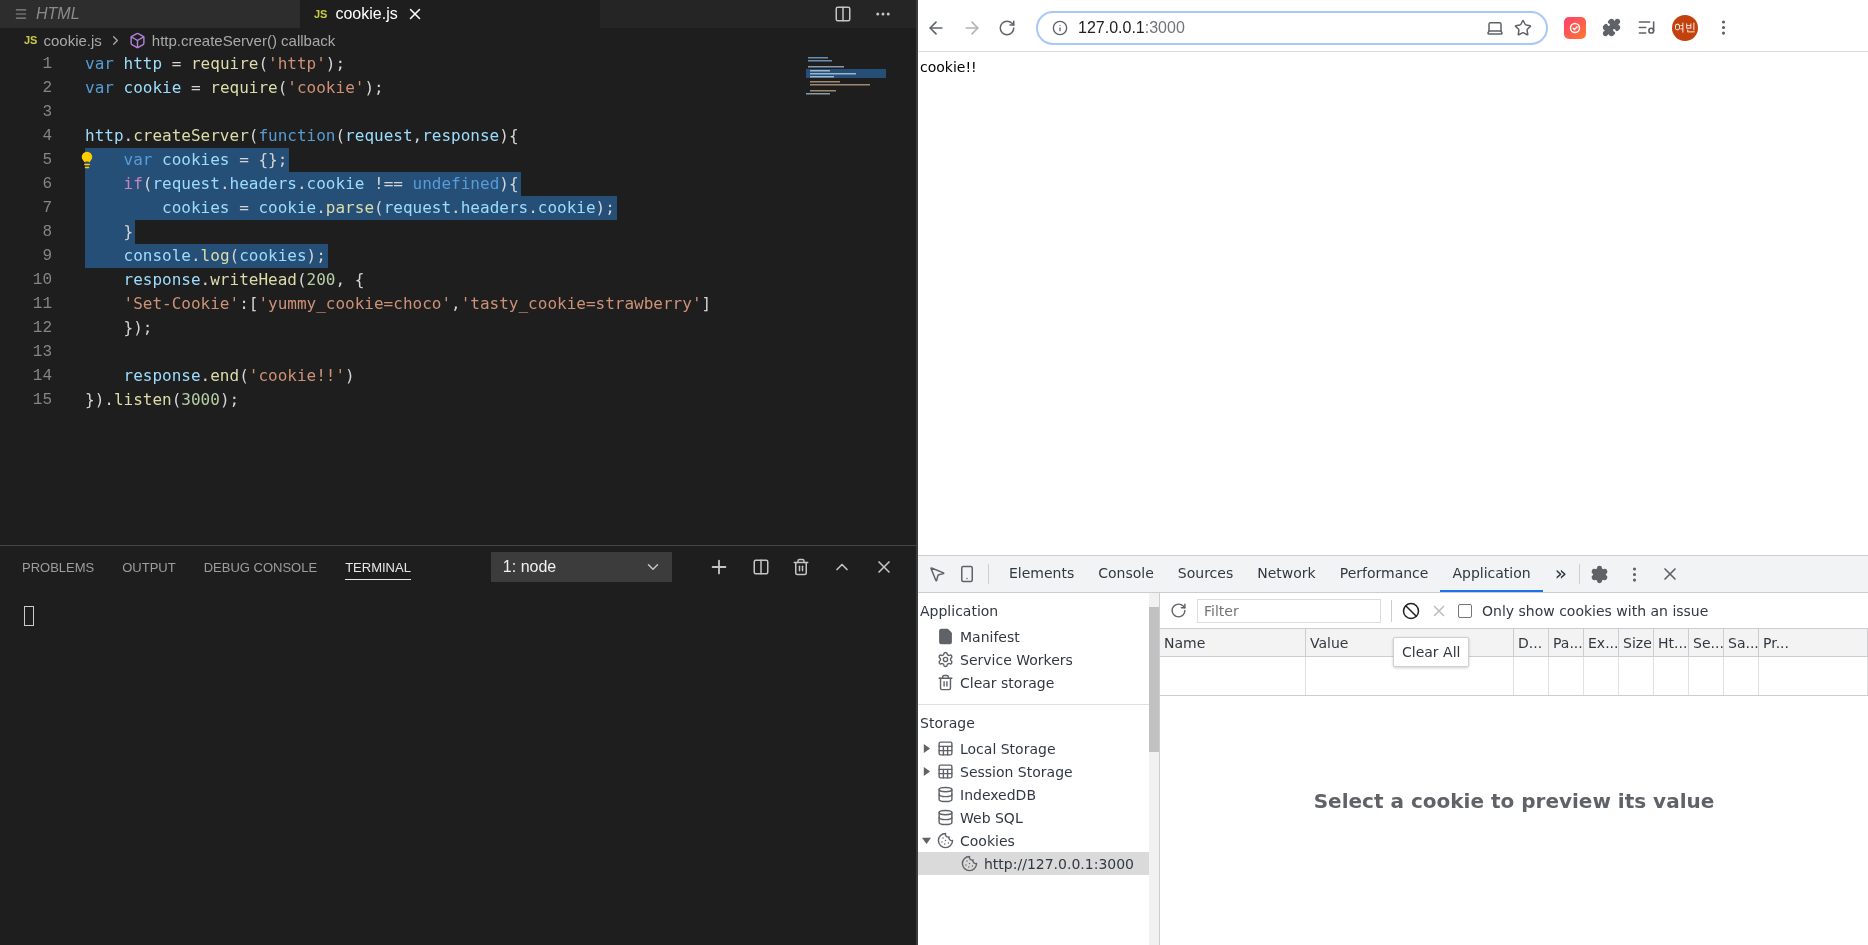 This screenshot has width=1868, height=945. I want to click on preview-message: Select a cookie to preview its value, so click(1514, 800).